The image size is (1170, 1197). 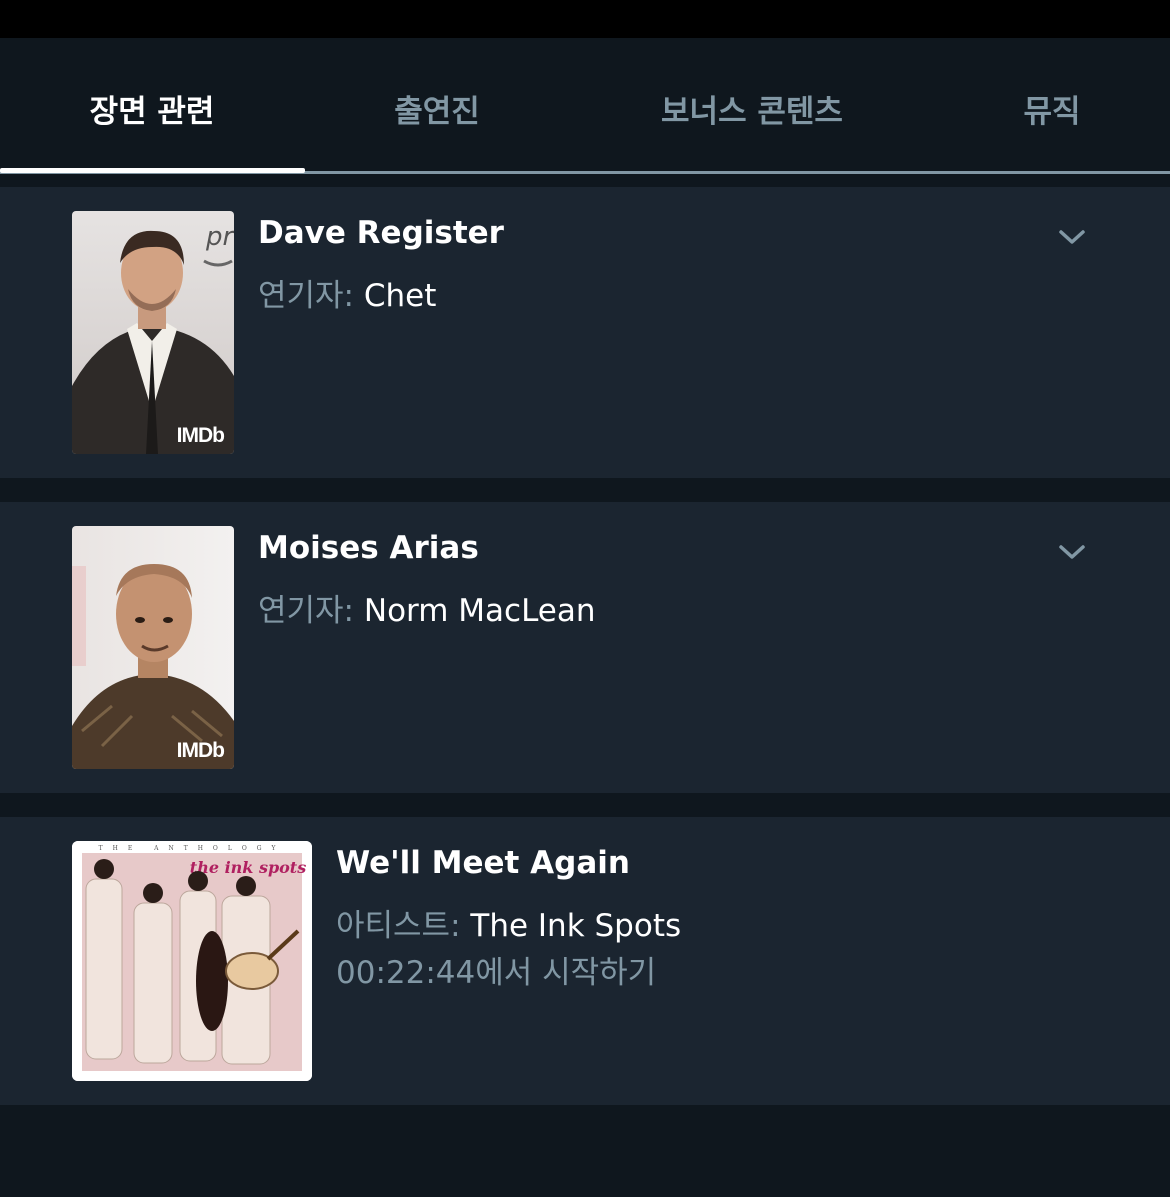 What do you see at coordinates (248, 867) in the screenshot?
I see `album-logo-text: the ink spots` at bounding box center [248, 867].